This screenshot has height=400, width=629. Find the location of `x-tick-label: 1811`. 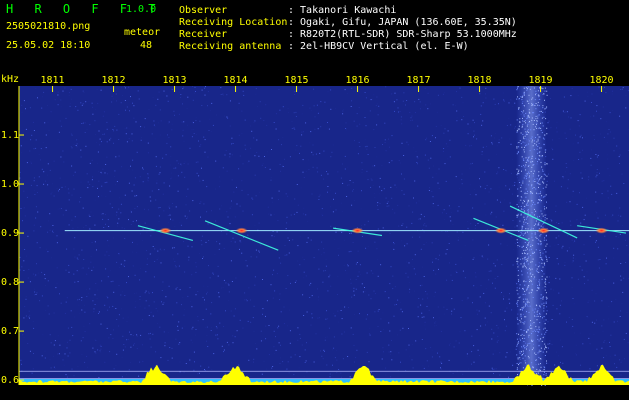

x-tick-label: 1811 is located at coordinates (53, 80).